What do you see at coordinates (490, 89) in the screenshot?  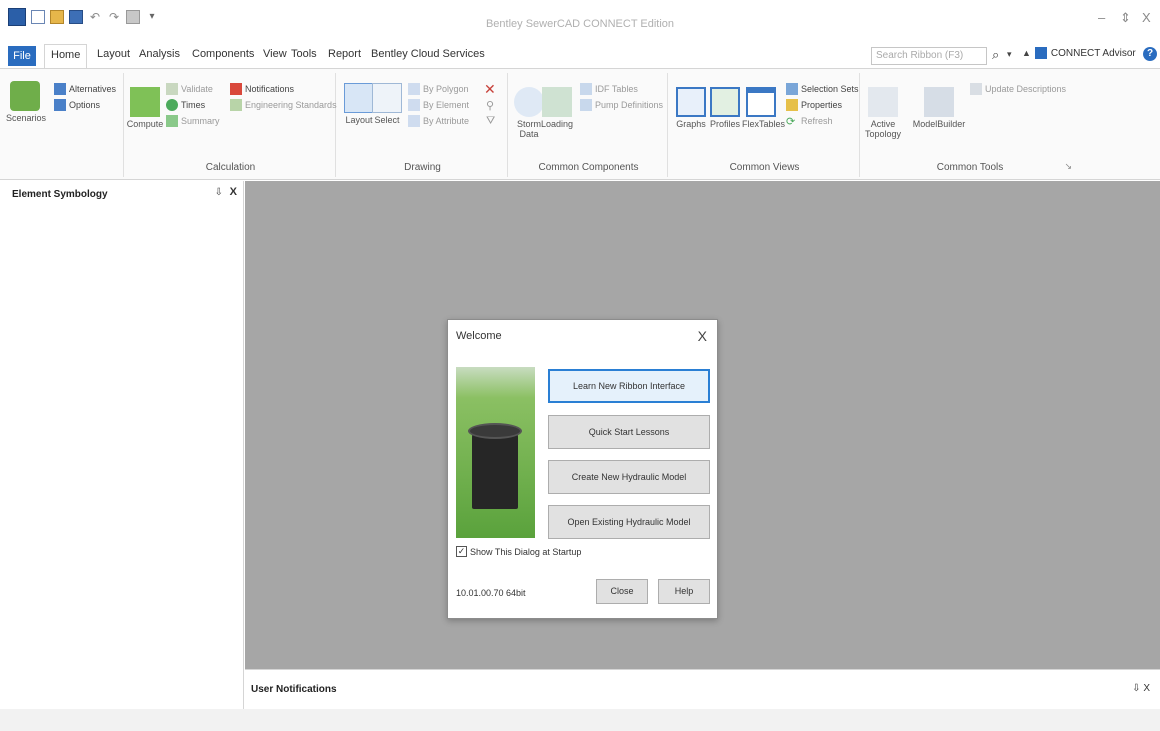 I see `delete-icon: ✕` at bounding box center [490, 89].